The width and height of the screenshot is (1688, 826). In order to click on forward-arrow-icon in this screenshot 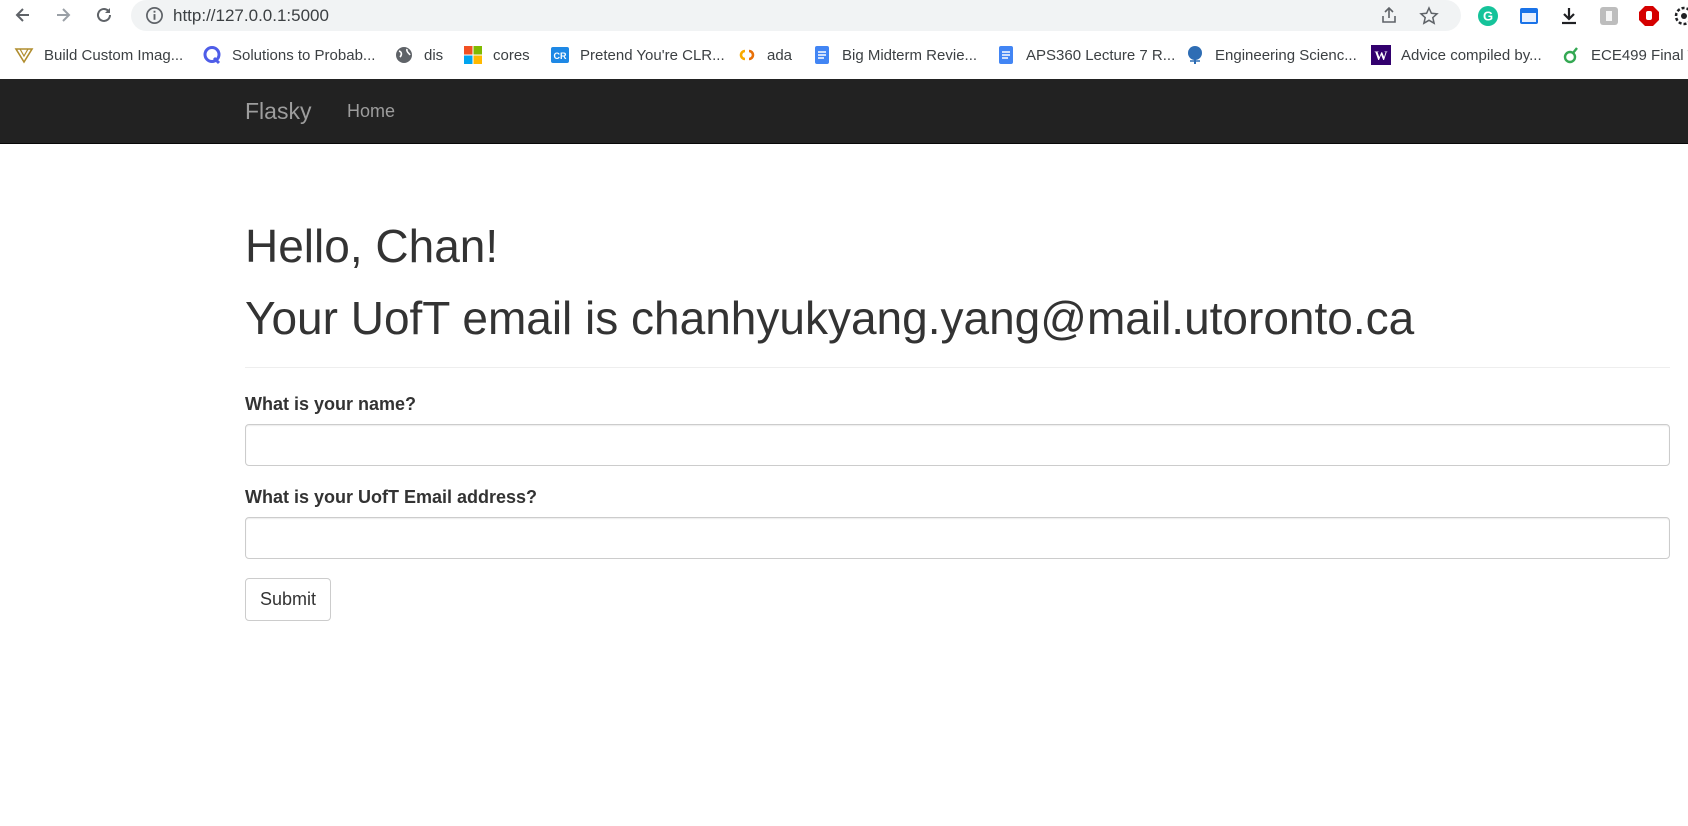, I will do `click(64, 15)`.